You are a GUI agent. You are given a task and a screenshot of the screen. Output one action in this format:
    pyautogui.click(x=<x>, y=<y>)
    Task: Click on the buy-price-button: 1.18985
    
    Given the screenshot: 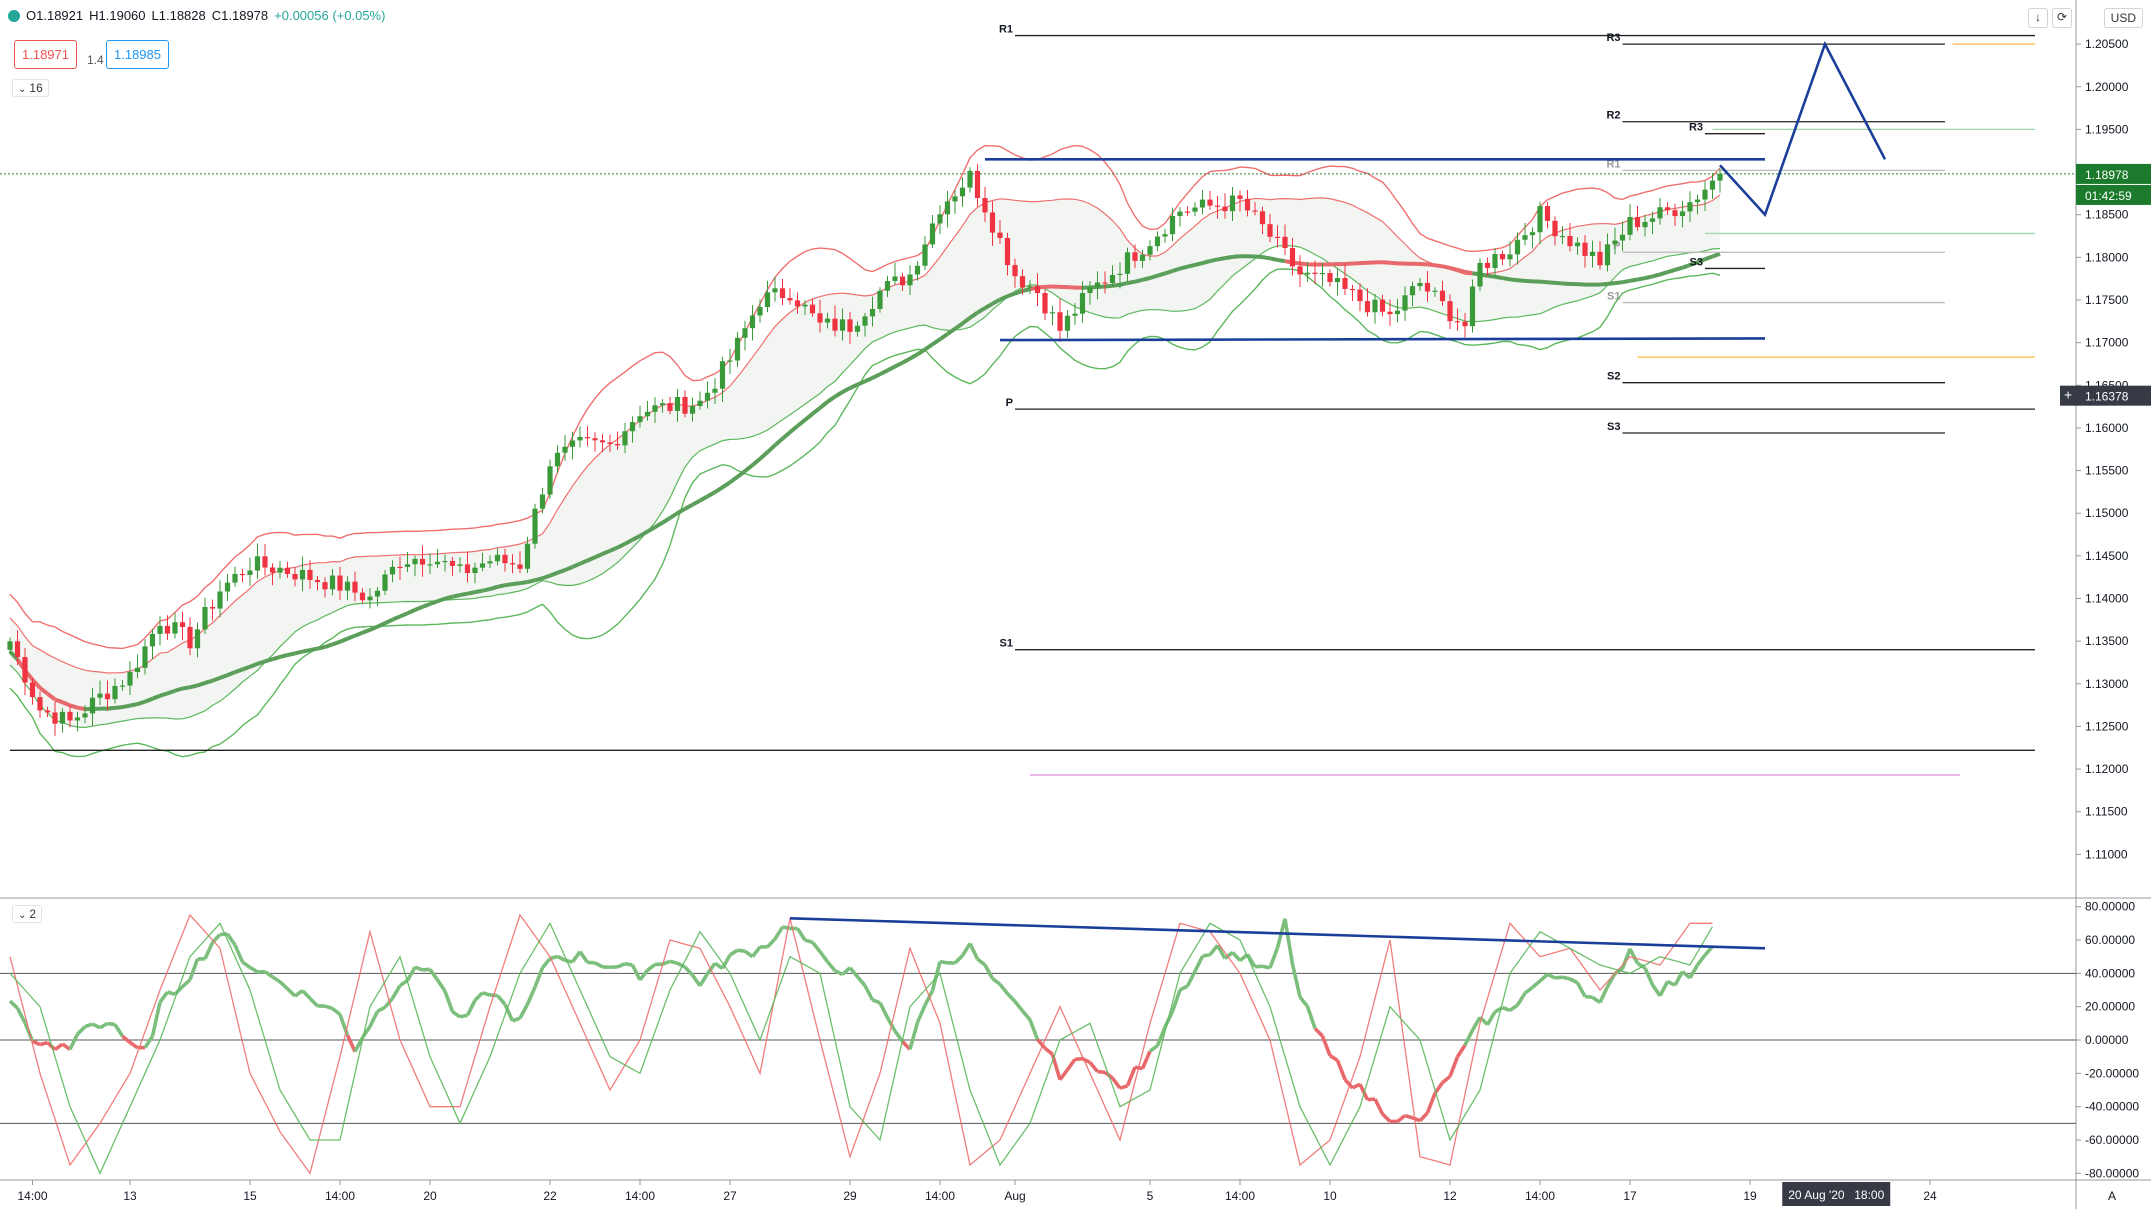 What is the action you would take?
    pyautogui.click(x=137, y=54)
    